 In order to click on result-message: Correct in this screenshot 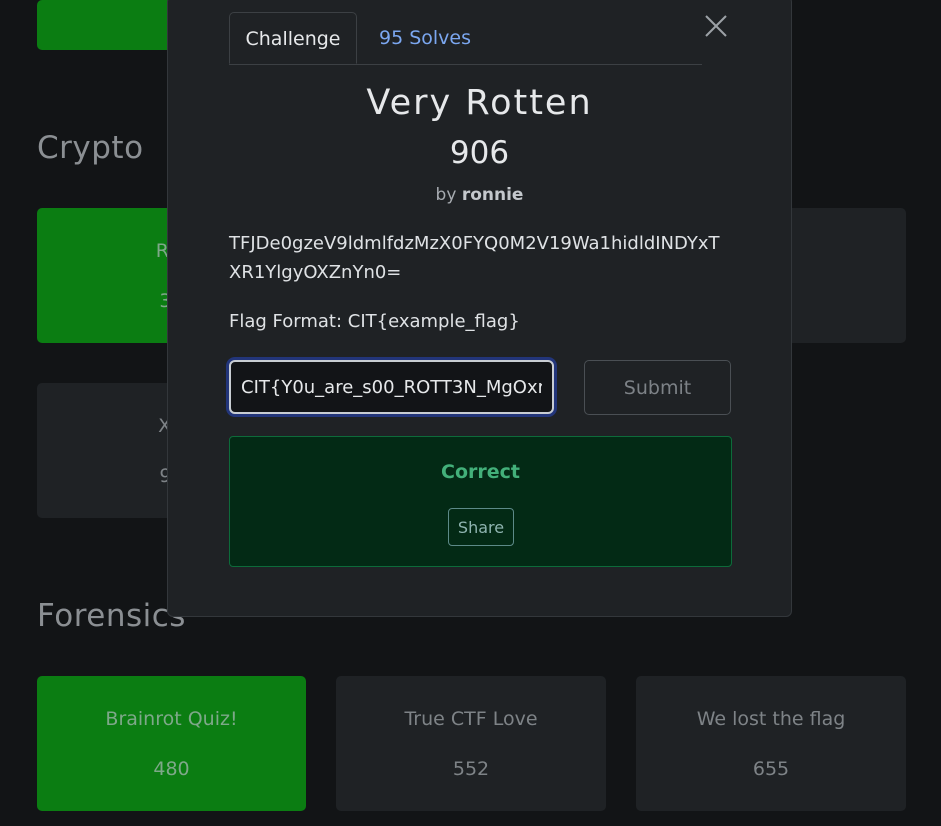, I will do `click(480, 472)`.